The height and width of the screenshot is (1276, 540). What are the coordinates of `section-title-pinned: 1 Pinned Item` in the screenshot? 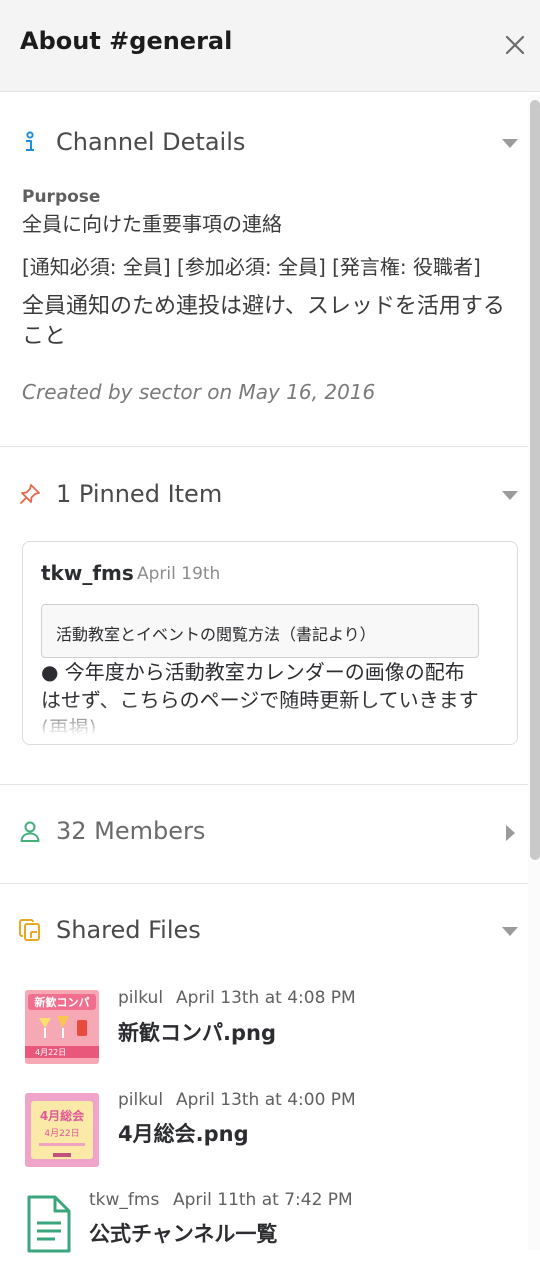 It's located at (139, 494).